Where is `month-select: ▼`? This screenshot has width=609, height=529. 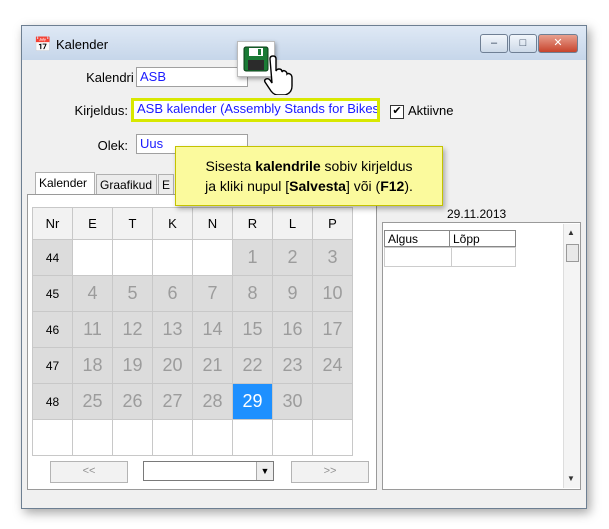
month-select: ▼ is located at coordinates (208, 471).